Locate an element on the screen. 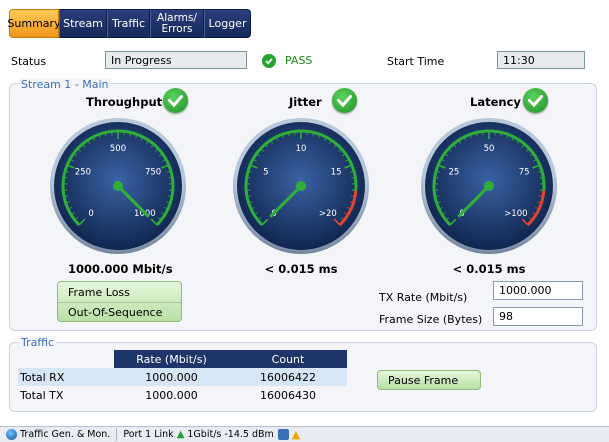 This screenshot has height=442, width=609. tab-alarms-errors: Alarms/ Errors is located at coordinates (177, 23).